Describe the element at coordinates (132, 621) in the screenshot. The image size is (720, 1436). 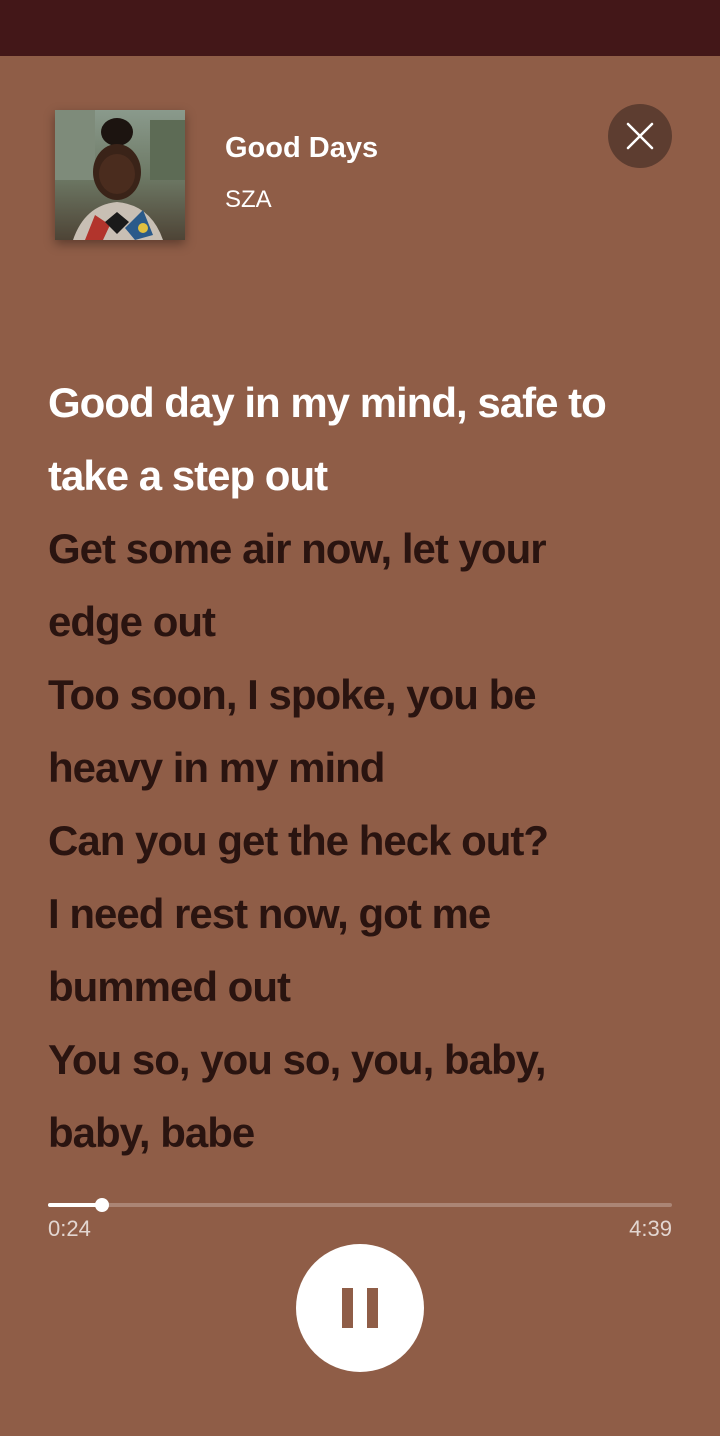
I see `lyric-line: edge out` at that location.